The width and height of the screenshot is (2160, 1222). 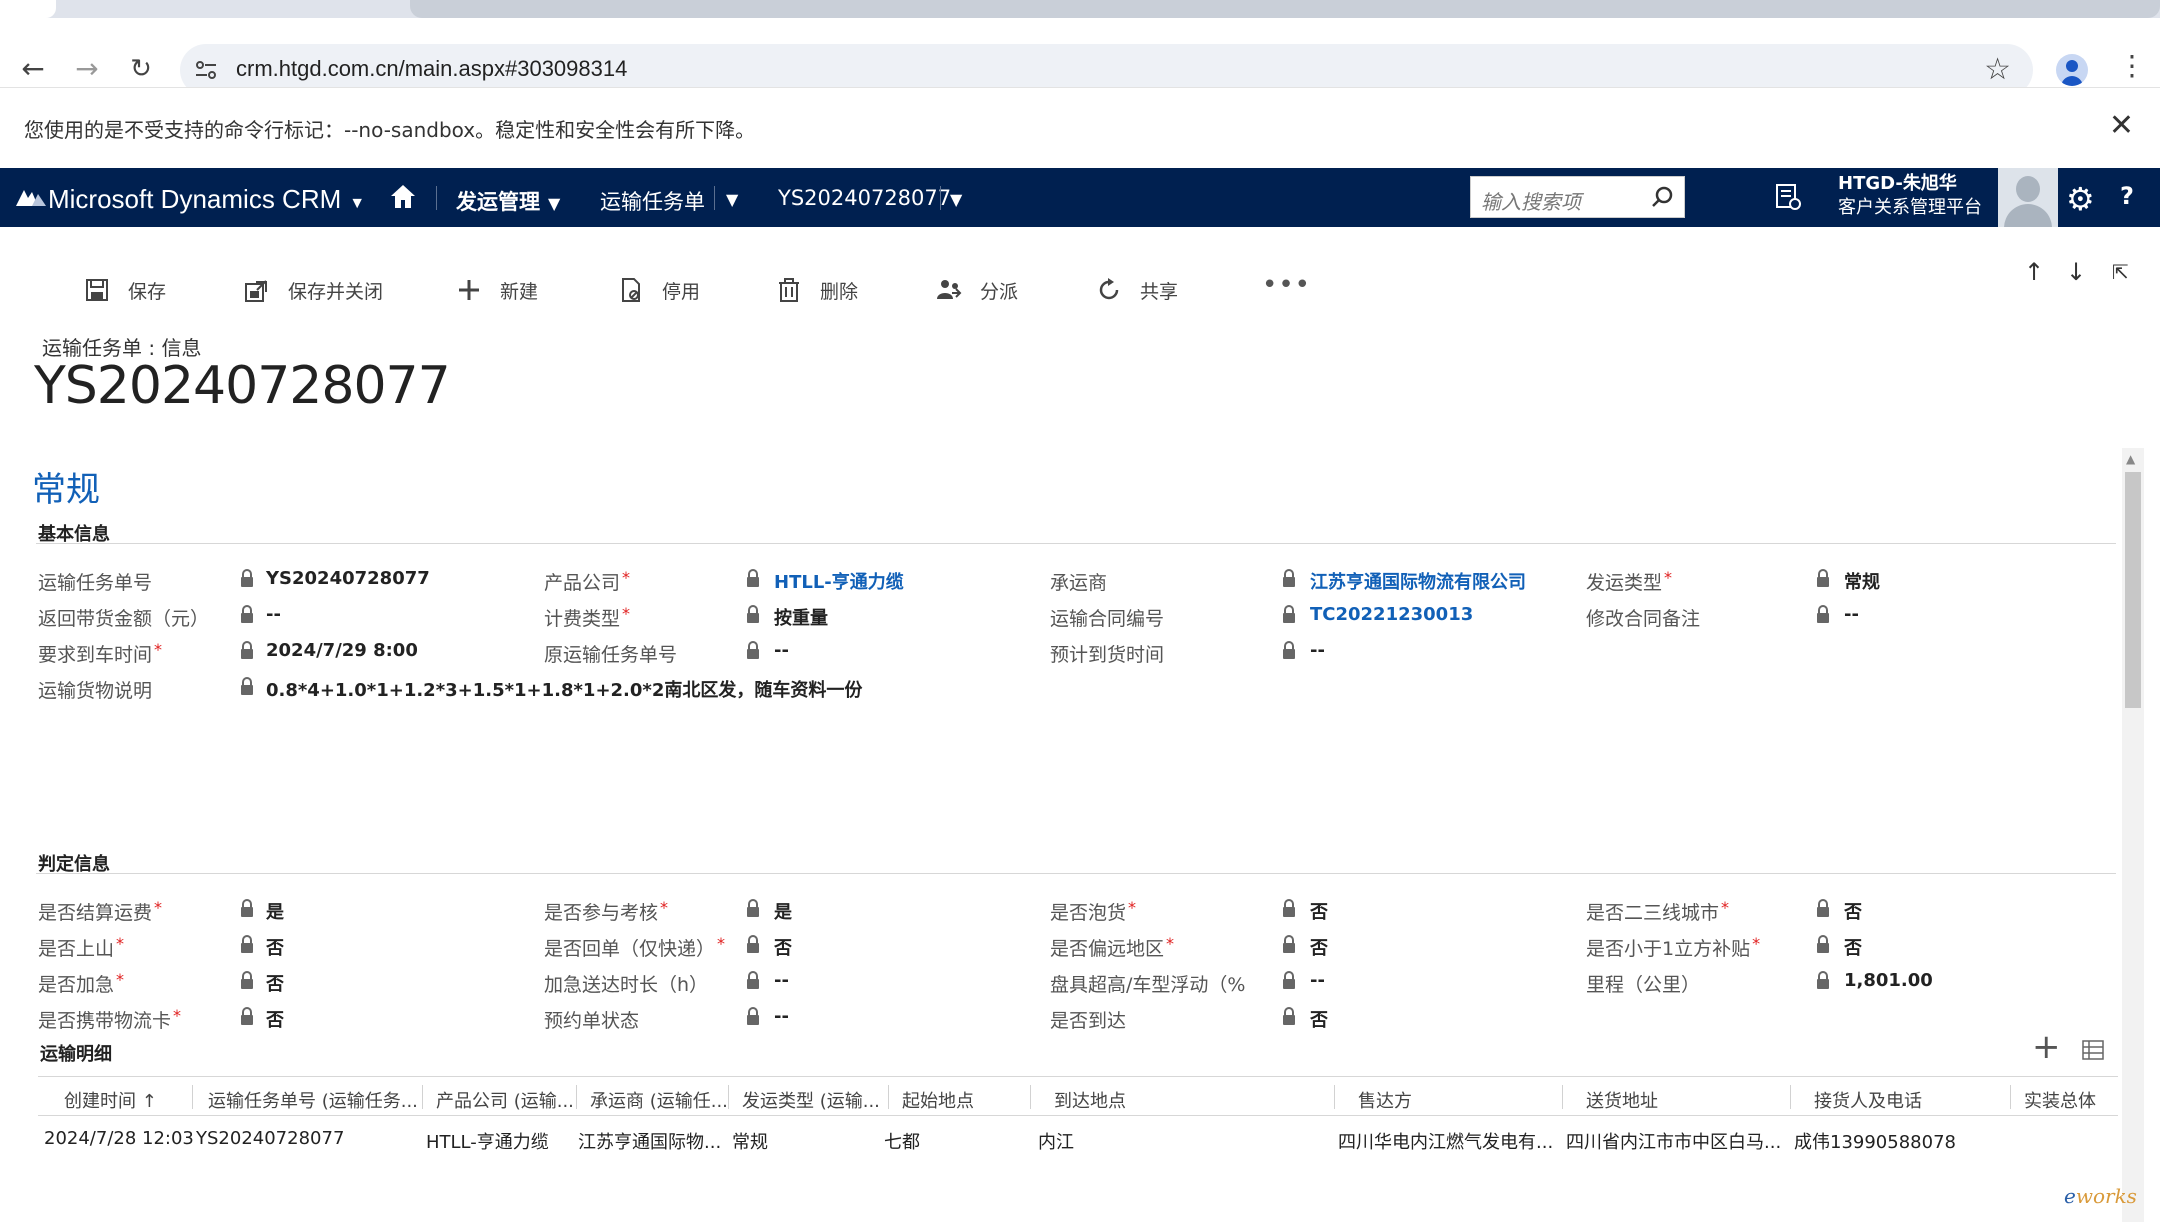 What do you see at coordinates (1629, 581) in the screenshot?
I see `field-label: 发运类型 *` at bounding box center [1629, 581].